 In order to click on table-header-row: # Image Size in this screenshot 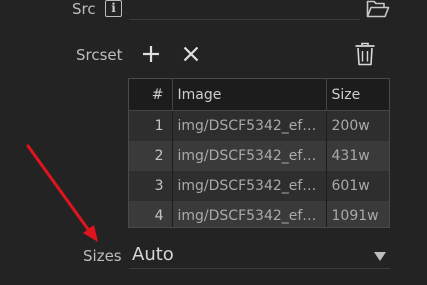, I will do `click(259, 95)`.